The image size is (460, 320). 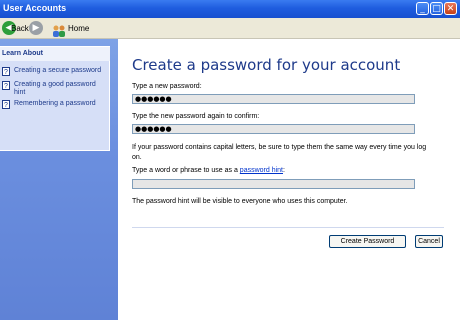 What do you see at coordinates (284, 170) in the screenshot?
I see `hint-label-suffix: :` at bounding box center [284, 170].